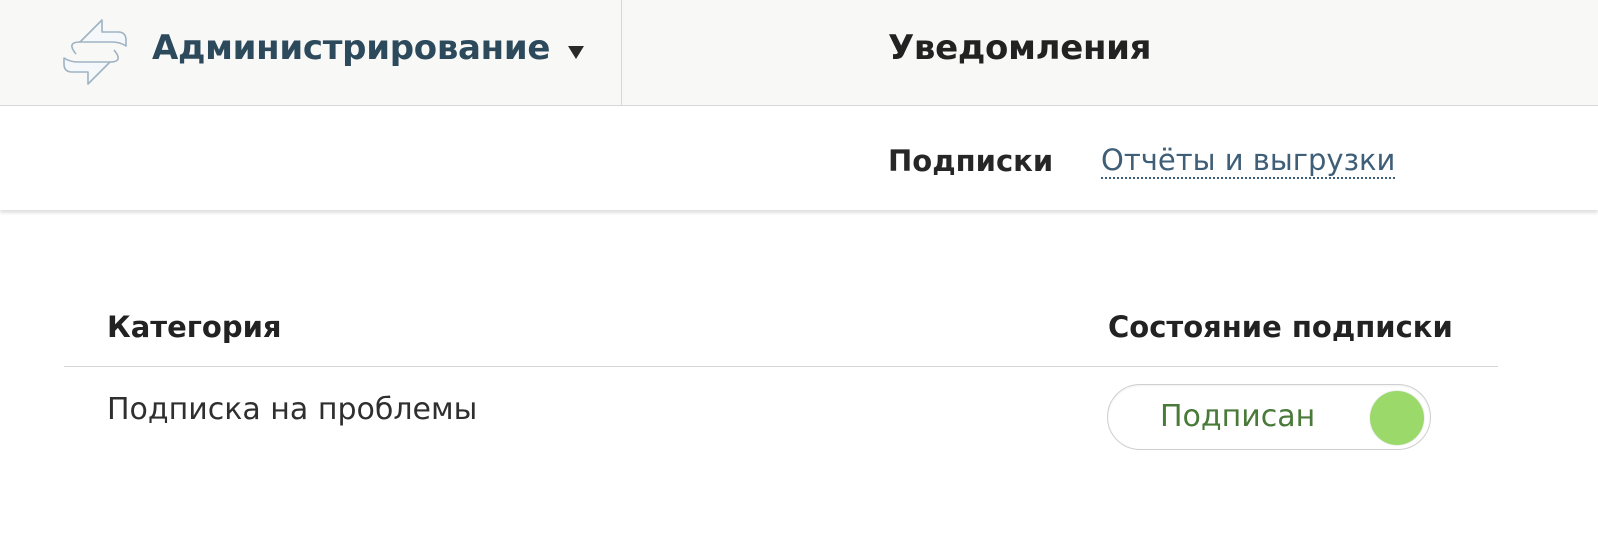 This screenshot has width=1598, height=555. I want to click on row-category-label: Подписка на проблемы, so click(292, 409).